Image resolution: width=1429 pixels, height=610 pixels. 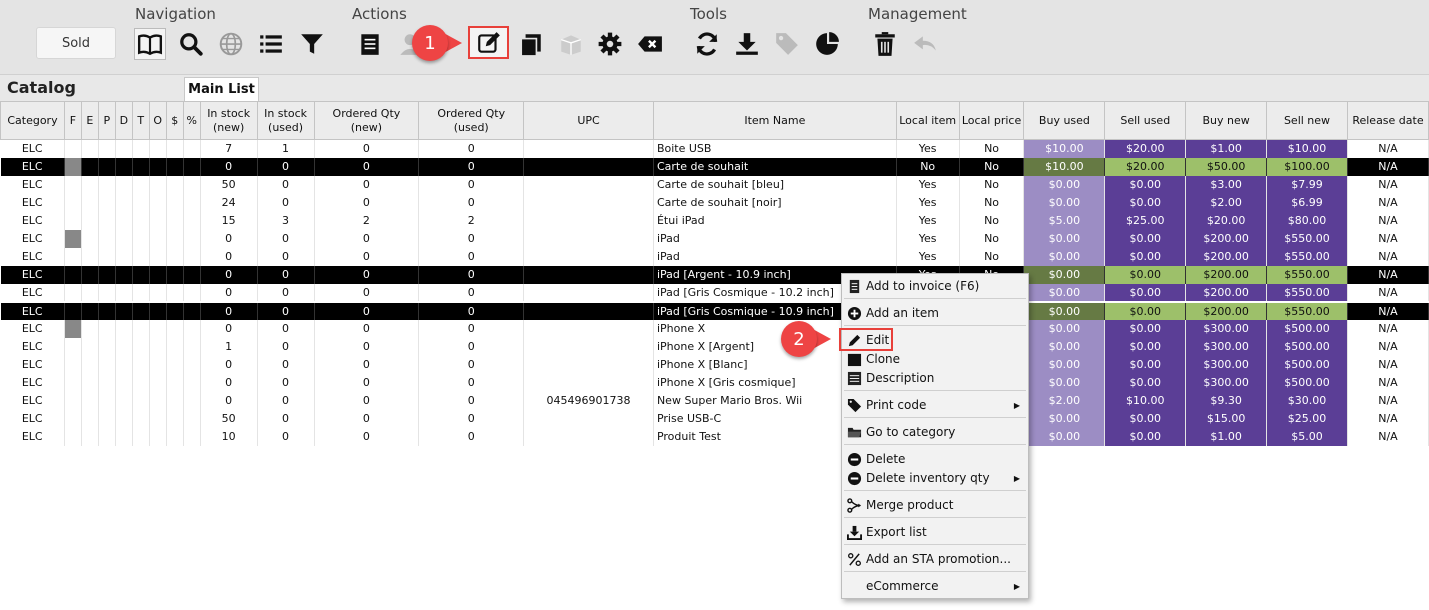 What do you see at coordinates (774, 120) in the screenshot?
I see `column-header: Item Name` at bounding box center [774, 120].